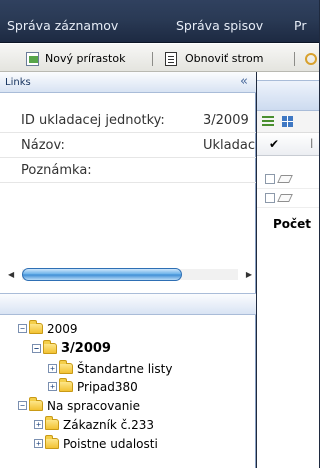 This screenshot has height=468, width=320. I want to click on tree-node-na-spracovanie: − Na spracovanie, so click(79, 405).